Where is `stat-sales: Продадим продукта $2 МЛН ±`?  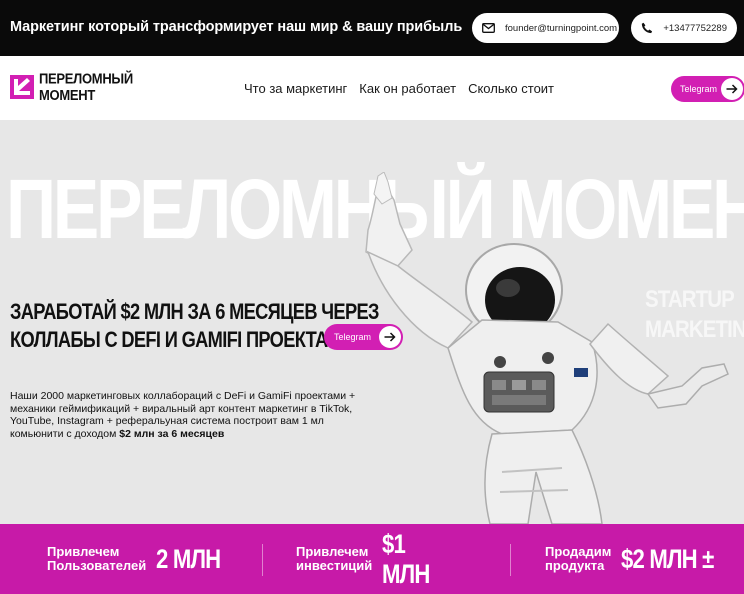 stat-sales: Продадим продукта $2 МЛН ± is located at coordinates (639, 559).